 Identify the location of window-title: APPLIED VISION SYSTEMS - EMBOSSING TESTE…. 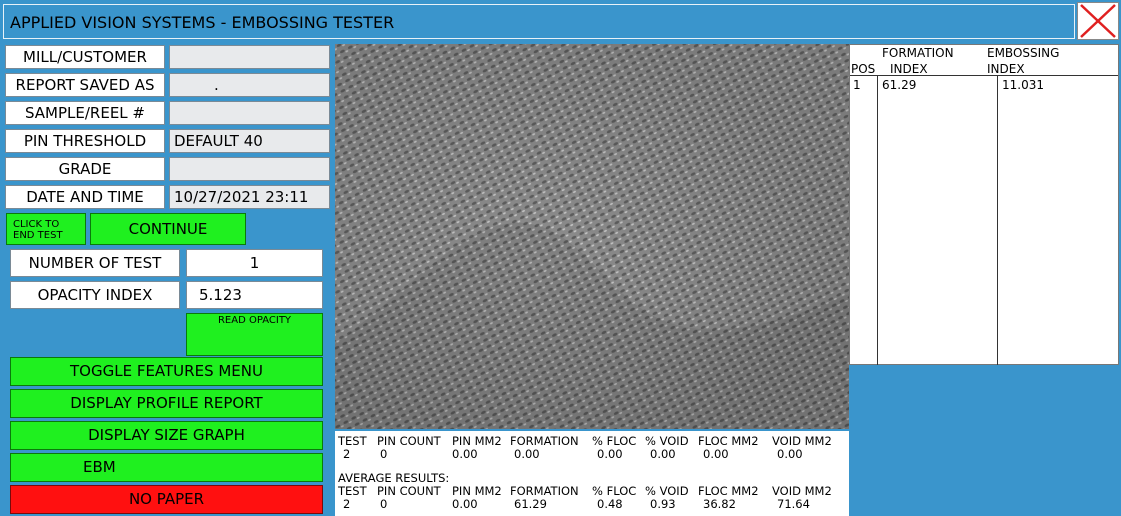
(539, 21).